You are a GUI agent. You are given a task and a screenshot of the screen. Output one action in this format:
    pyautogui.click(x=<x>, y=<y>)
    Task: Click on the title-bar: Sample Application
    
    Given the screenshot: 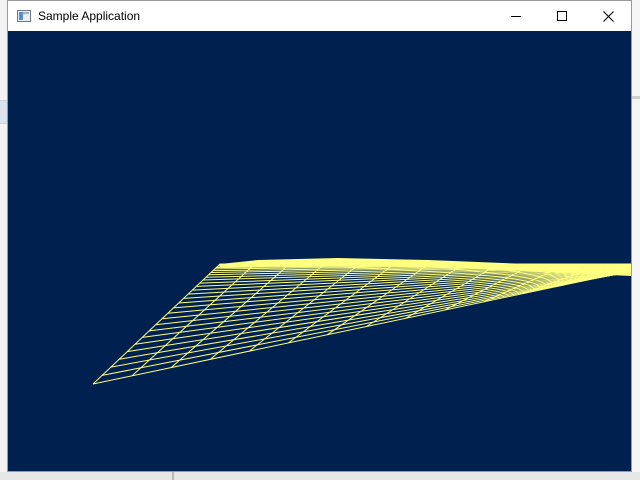 What is the action you would take?
    pyautogui.click(x=319, y=16)
    